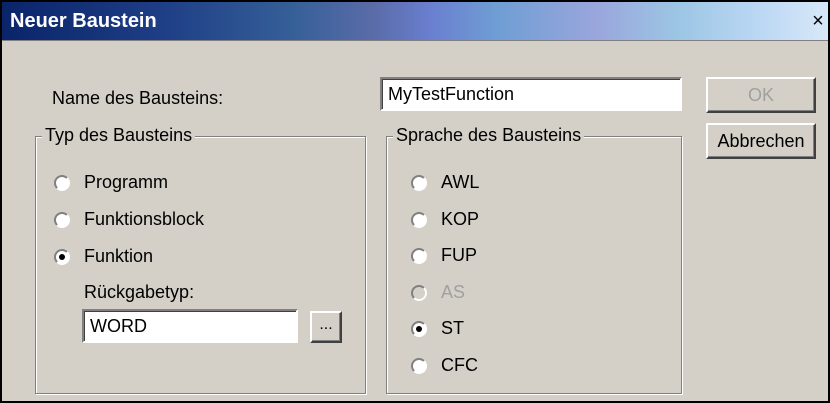 This screenshot has width=830, height=403. Describe the element at coordinates (486, 330) in the screenshot. I see `radio-st: ST` at that location.